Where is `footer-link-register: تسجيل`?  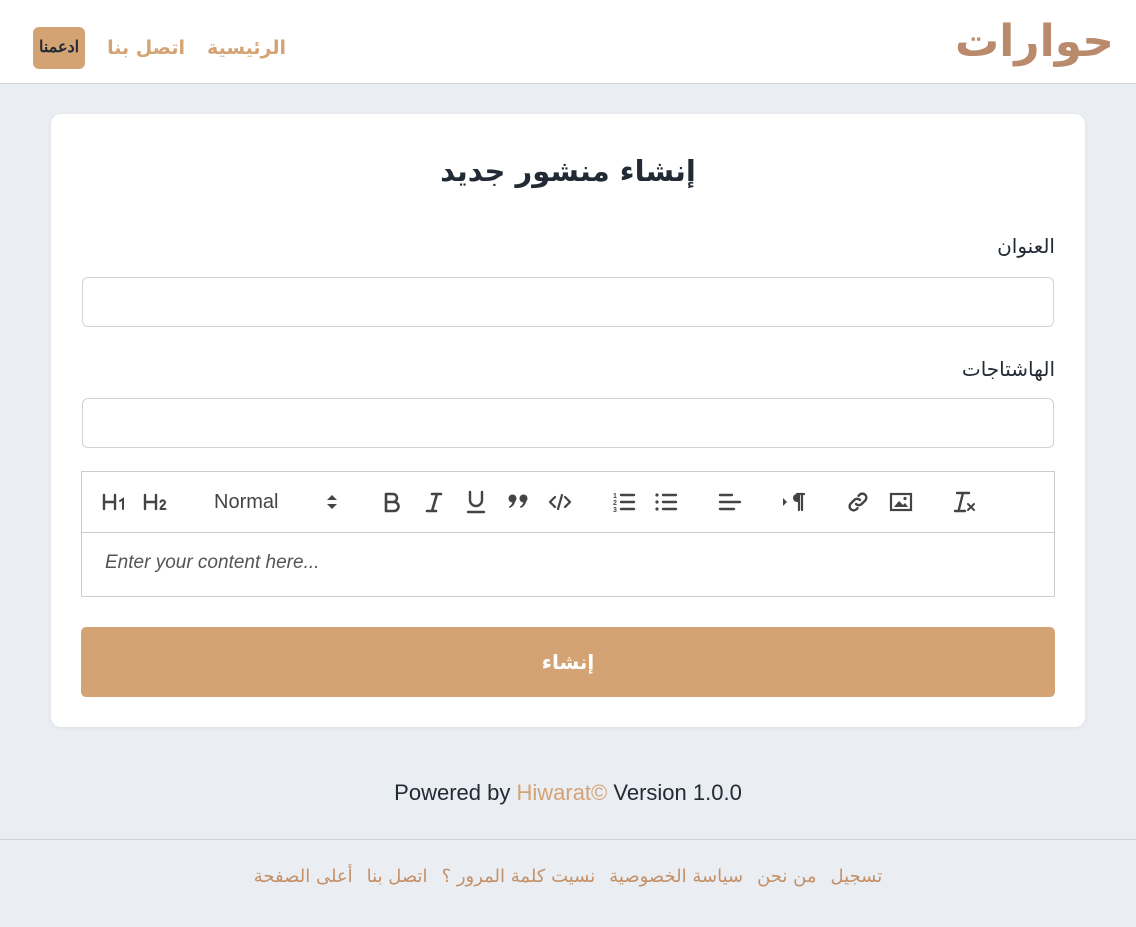 footer-link-register: تسجيل is located at coordinates (857, 876).